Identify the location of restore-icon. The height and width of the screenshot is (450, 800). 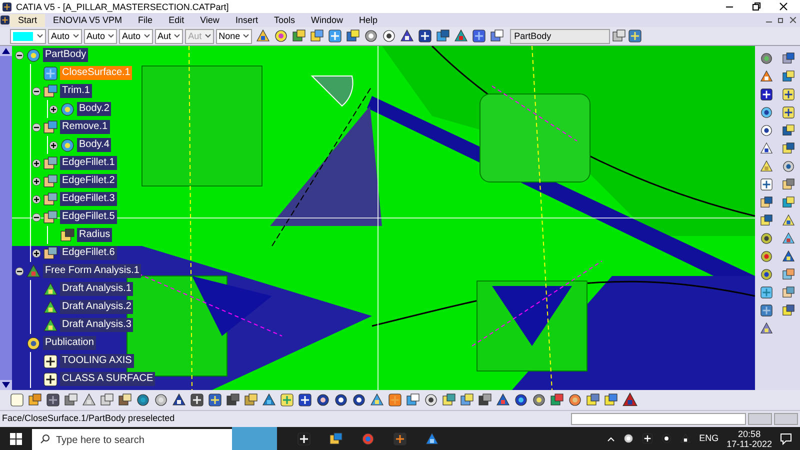
(756, 6).